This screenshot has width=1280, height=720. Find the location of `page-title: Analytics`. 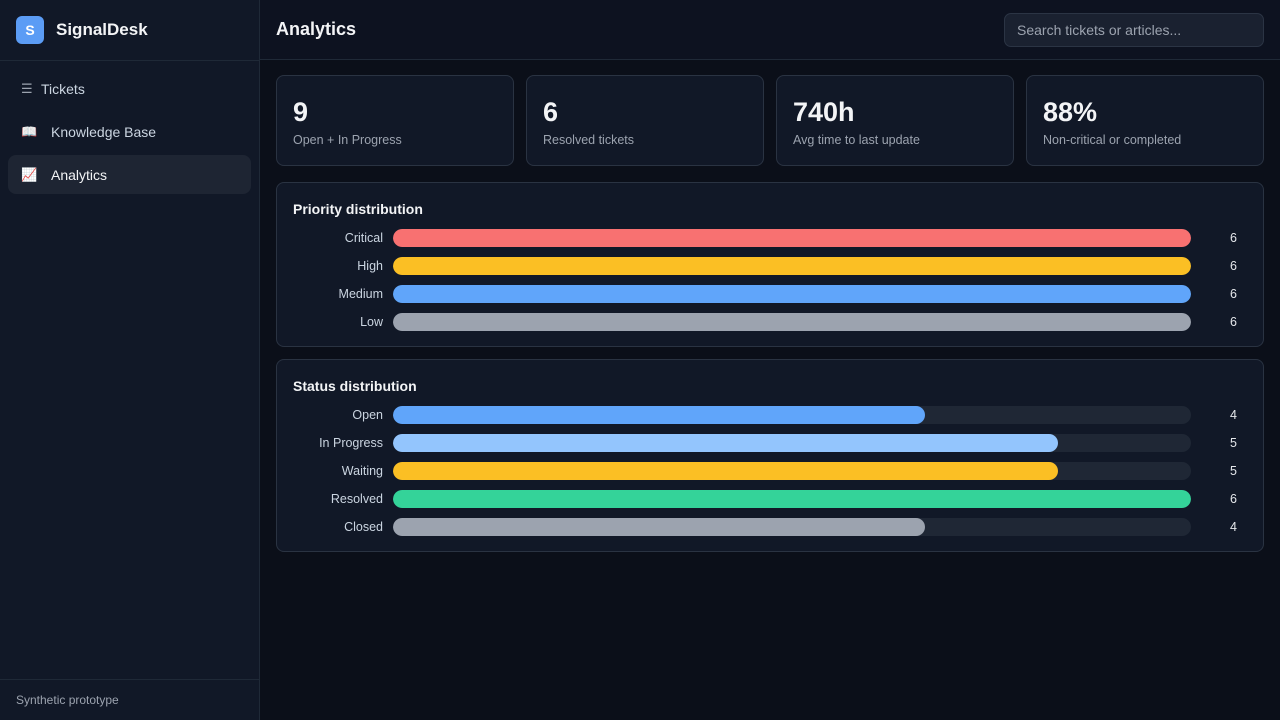

page-title: Analytics is located at coordinates (316, 29).